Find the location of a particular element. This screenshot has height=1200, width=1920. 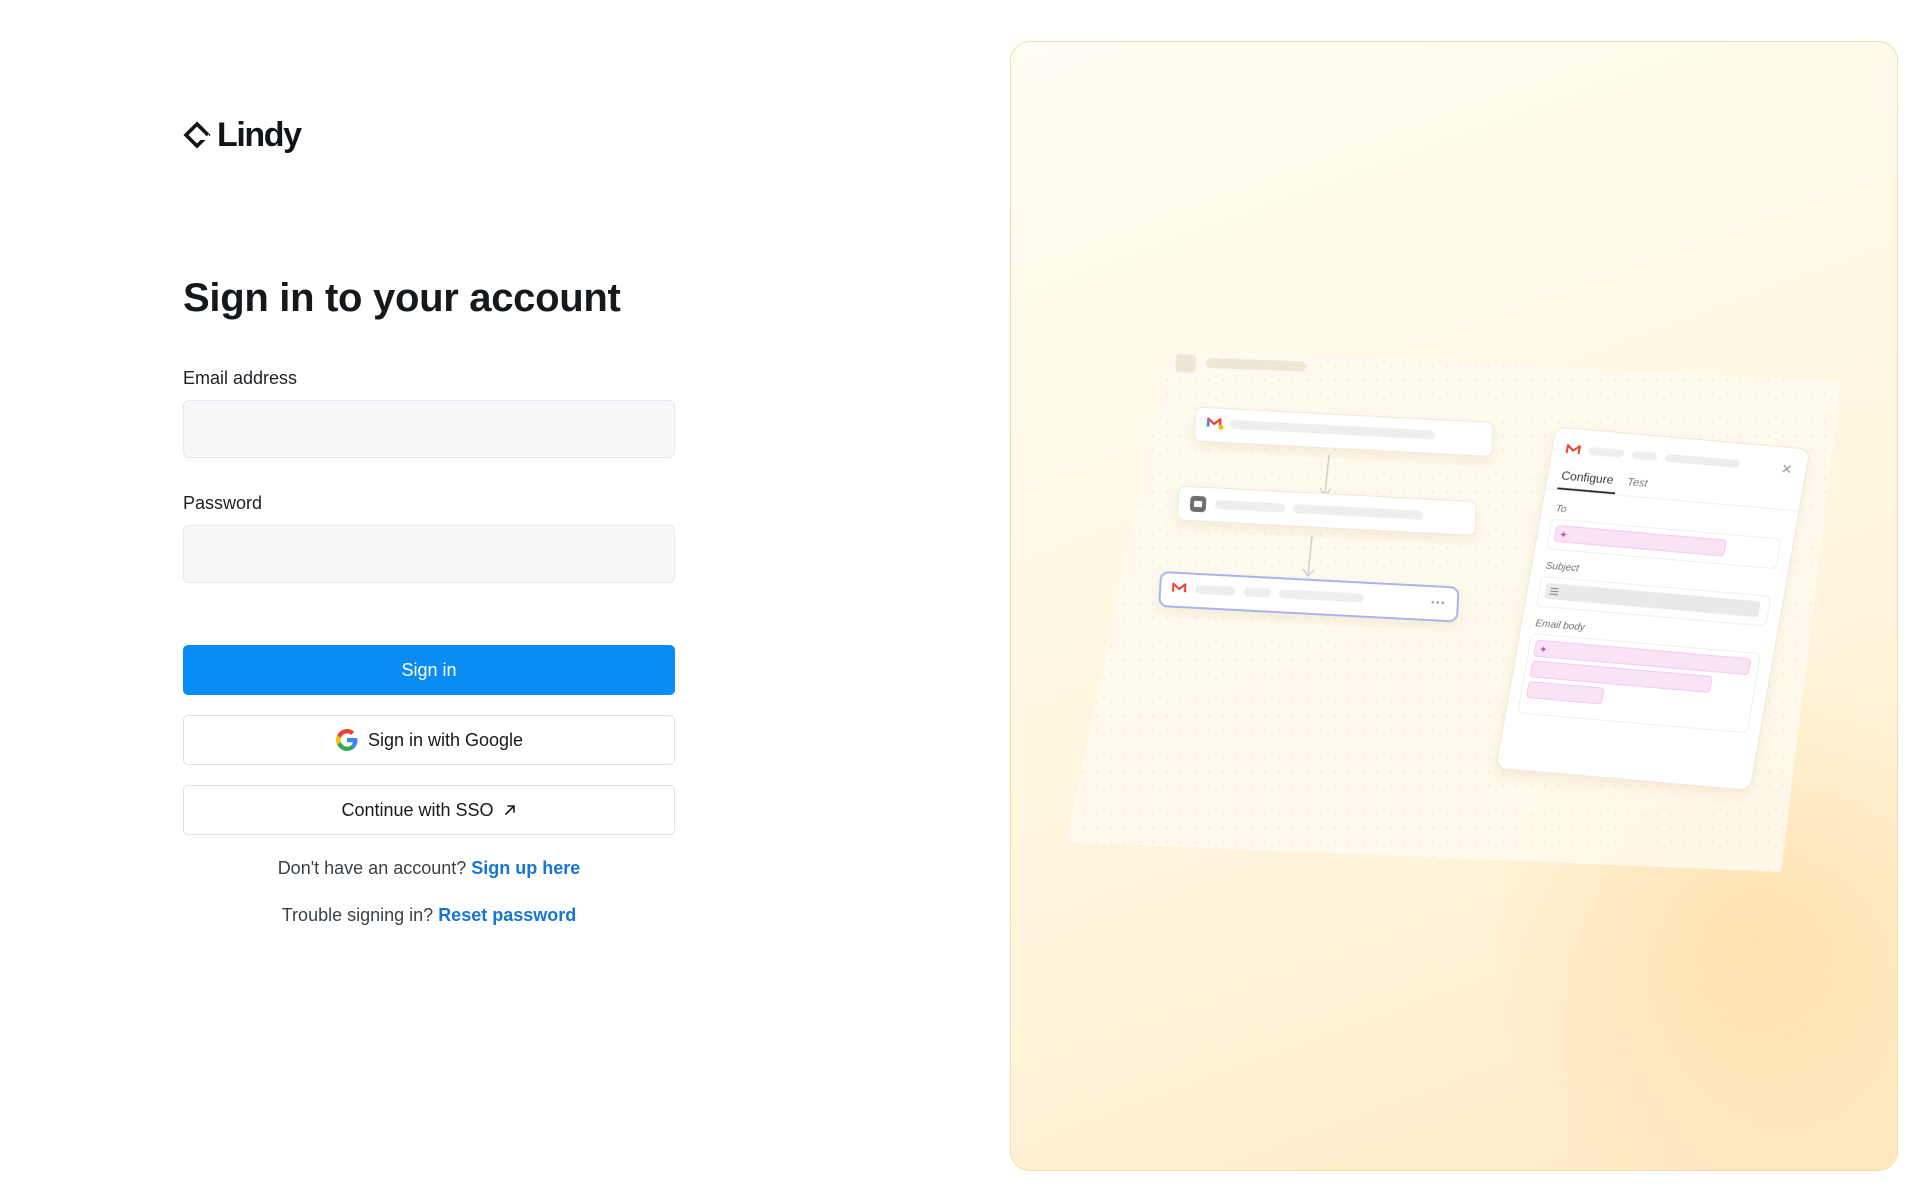

email-label: Email address is located at coordinates (240, 378).